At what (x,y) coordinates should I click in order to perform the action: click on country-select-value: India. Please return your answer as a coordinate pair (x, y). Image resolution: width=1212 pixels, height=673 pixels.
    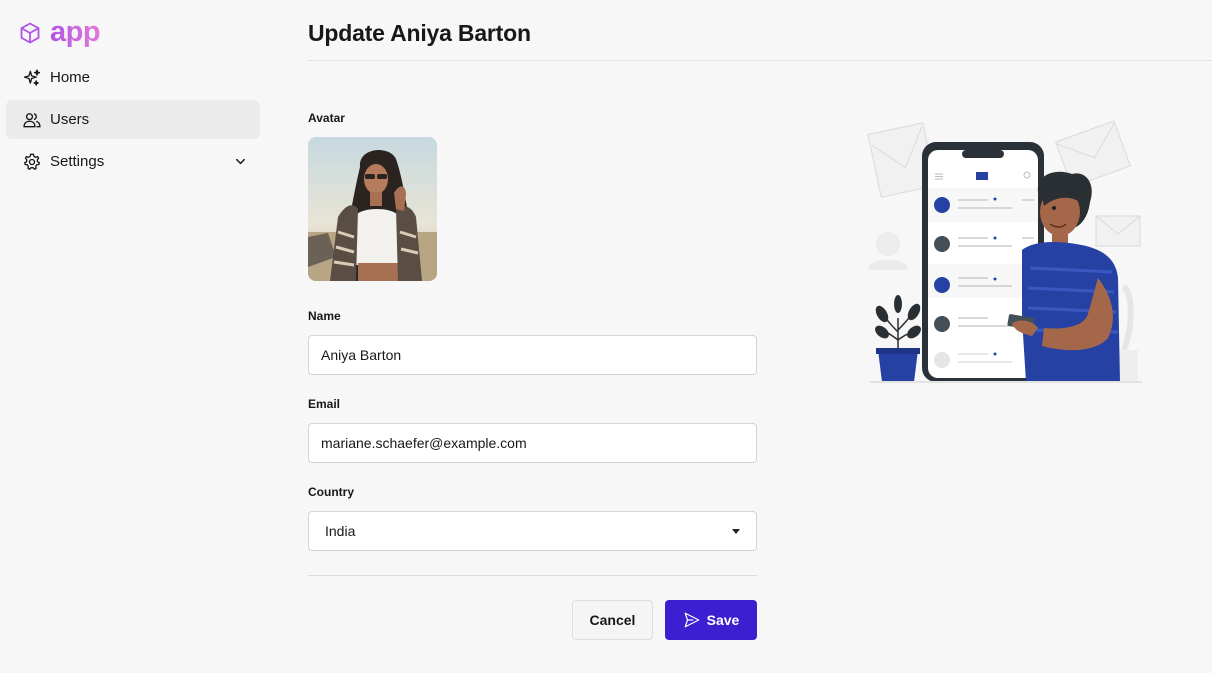
    Looking at the image, I should click on (340, 531).